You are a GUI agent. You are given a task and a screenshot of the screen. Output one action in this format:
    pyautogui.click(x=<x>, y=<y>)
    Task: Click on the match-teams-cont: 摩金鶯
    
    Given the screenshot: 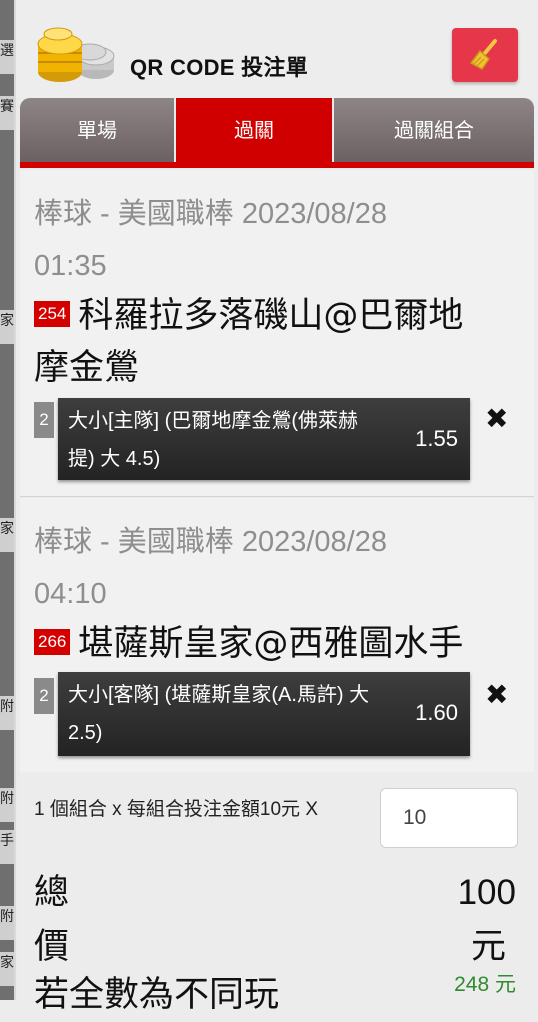 What is the action you would take?
    pyautogui.click(x=87, y=368)
    